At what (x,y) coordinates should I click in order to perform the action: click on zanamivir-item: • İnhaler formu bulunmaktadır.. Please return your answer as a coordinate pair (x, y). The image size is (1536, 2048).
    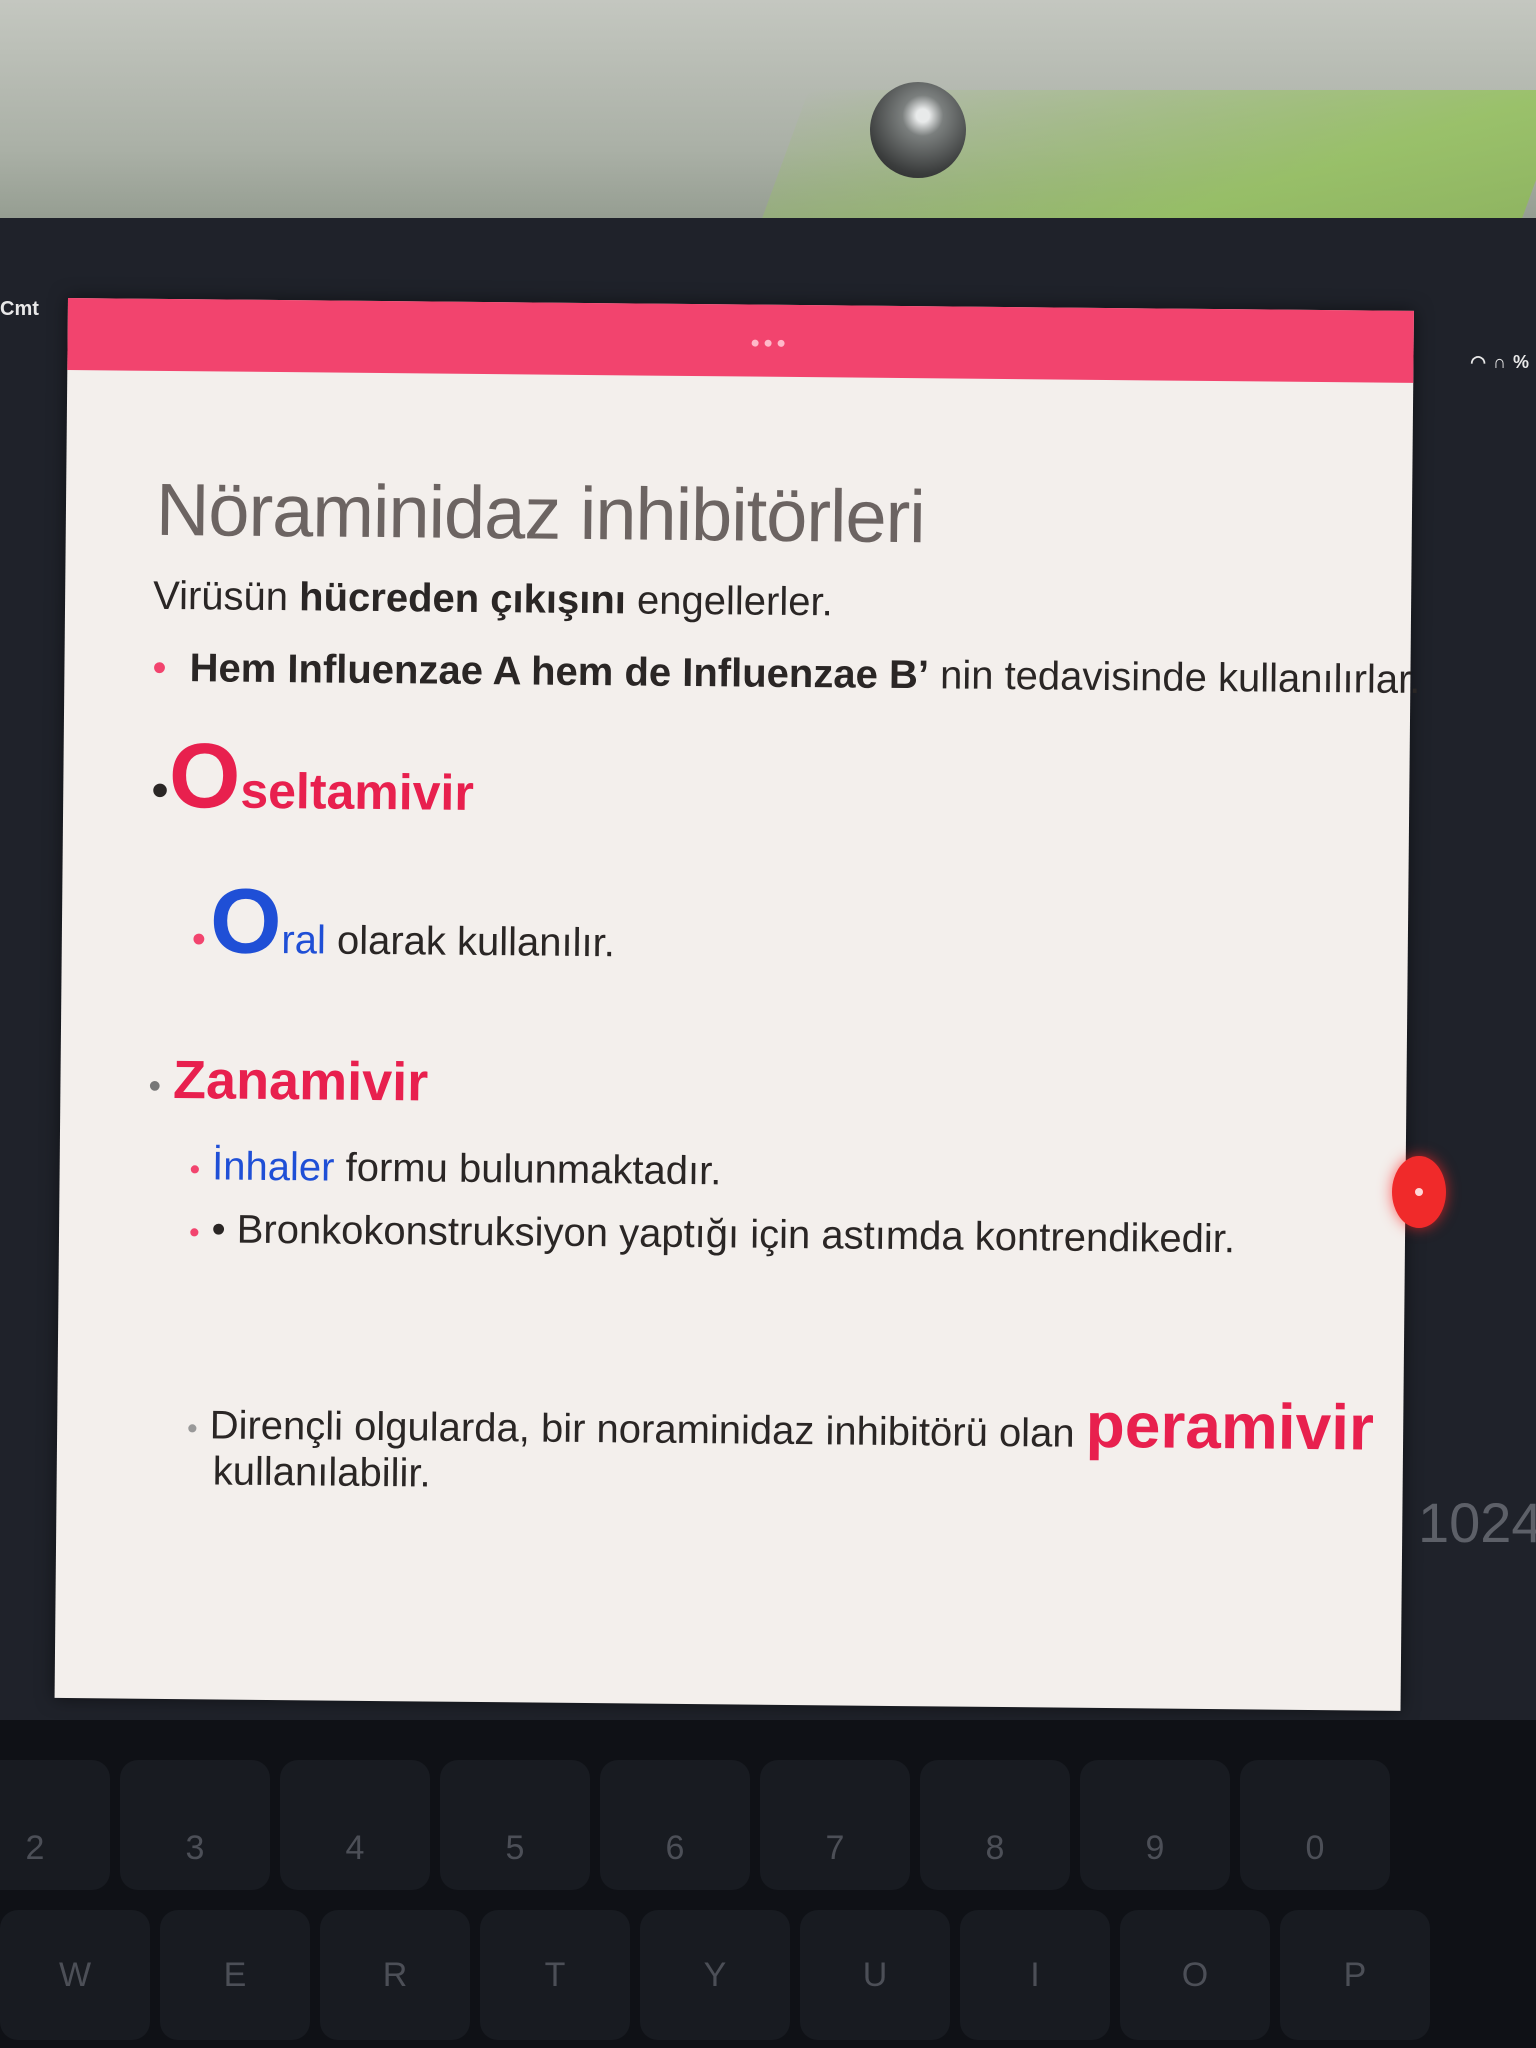
    Looking at the image, I should click on (455, 1169).